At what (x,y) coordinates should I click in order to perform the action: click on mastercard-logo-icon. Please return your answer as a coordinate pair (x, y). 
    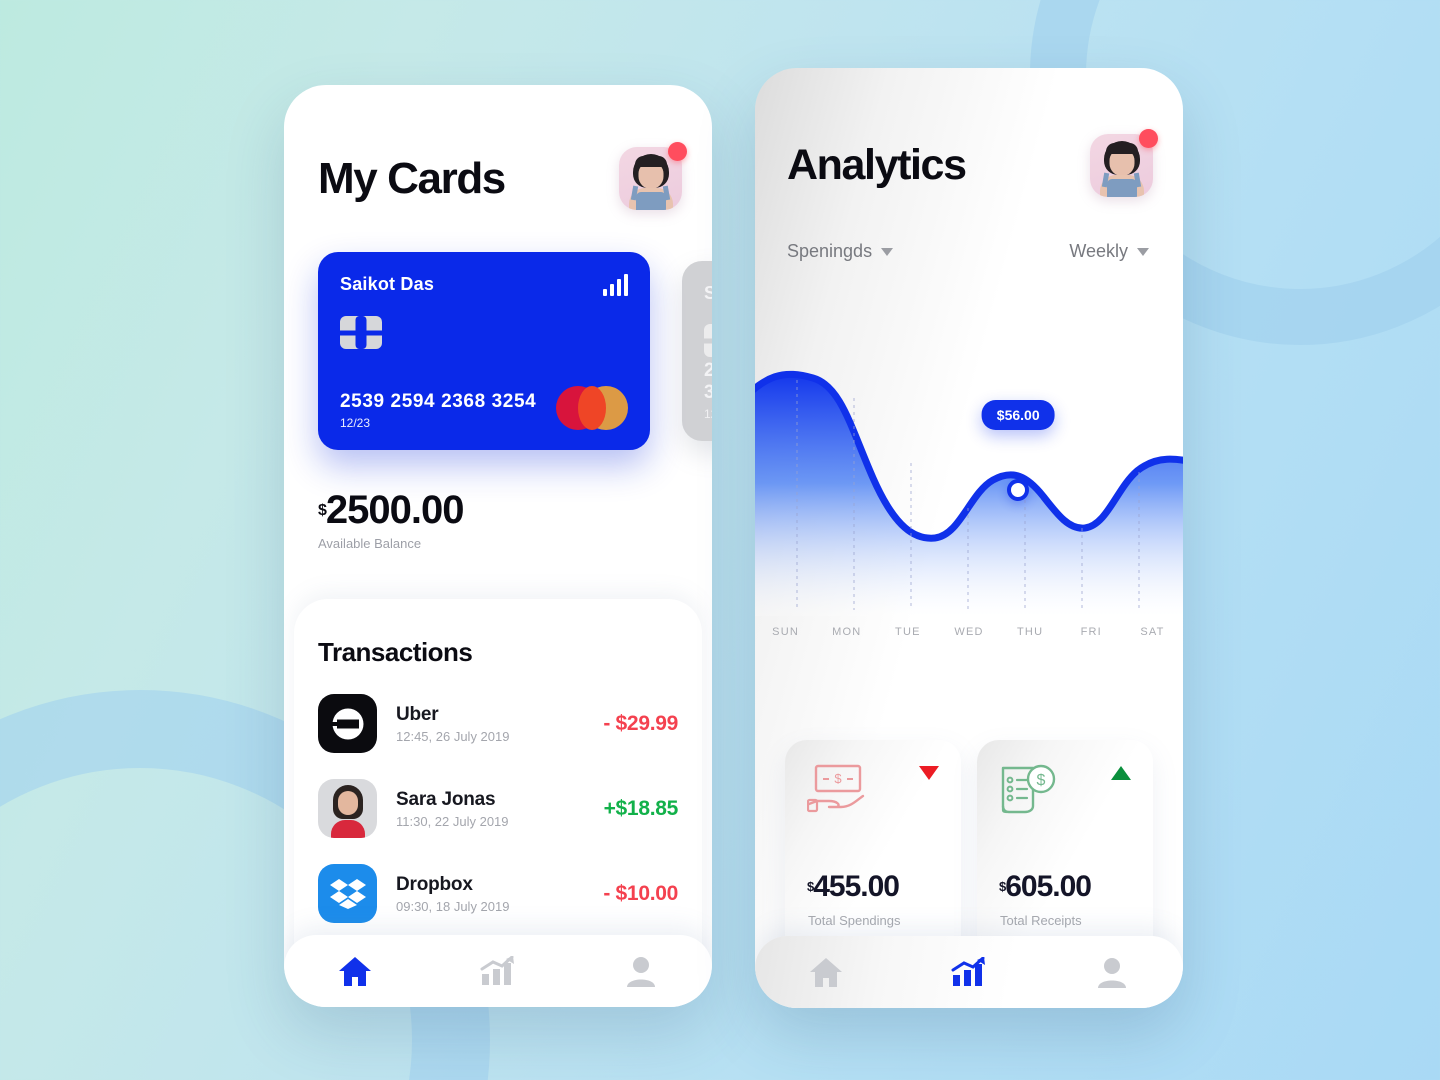
    Looking at the image, I should click on (592, 408).